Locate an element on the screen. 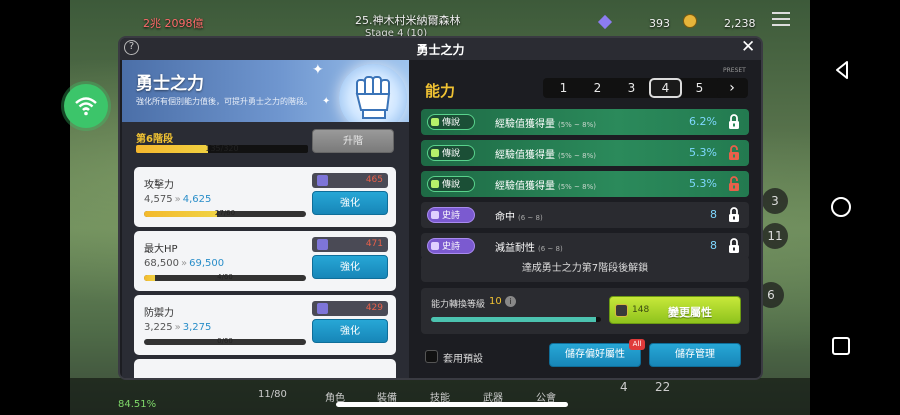 This screenshot has width=900, height=415. preset-tab-2: 2 is located at coordinates (597, 88).